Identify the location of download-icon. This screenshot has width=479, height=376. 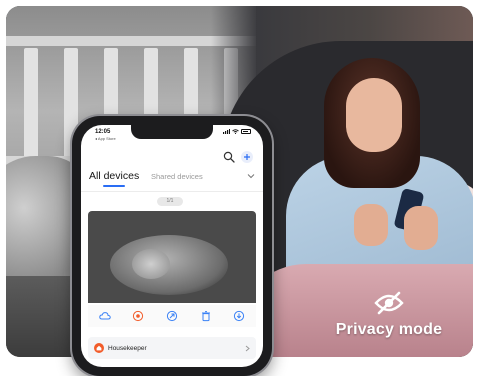
(239, 316).